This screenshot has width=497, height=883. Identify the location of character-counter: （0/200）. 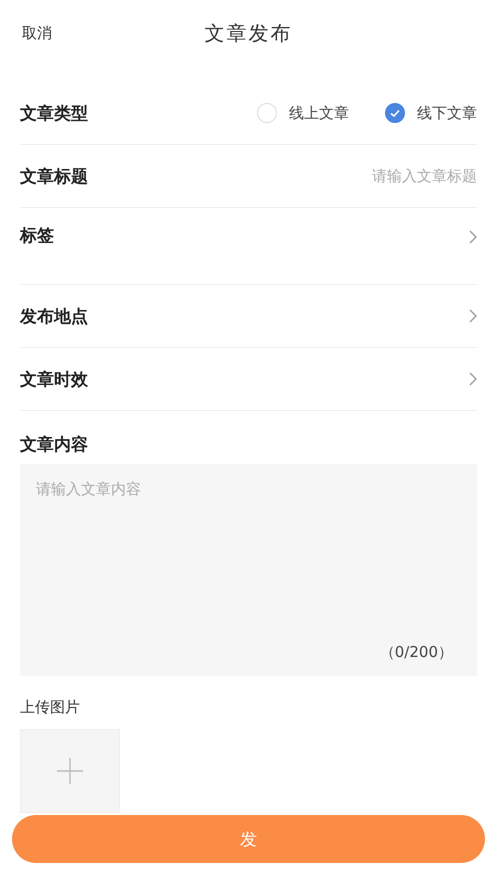
(416, 652).